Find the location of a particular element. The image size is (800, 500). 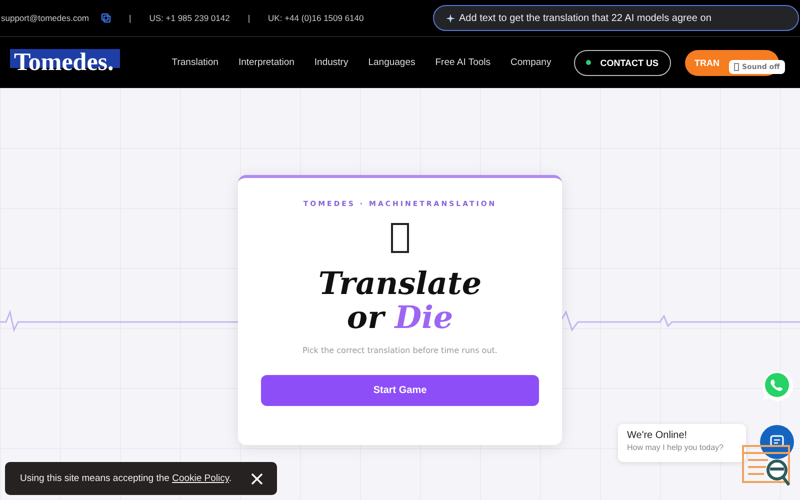

chat-title: We're Online! is located at coordinates (657, 435).